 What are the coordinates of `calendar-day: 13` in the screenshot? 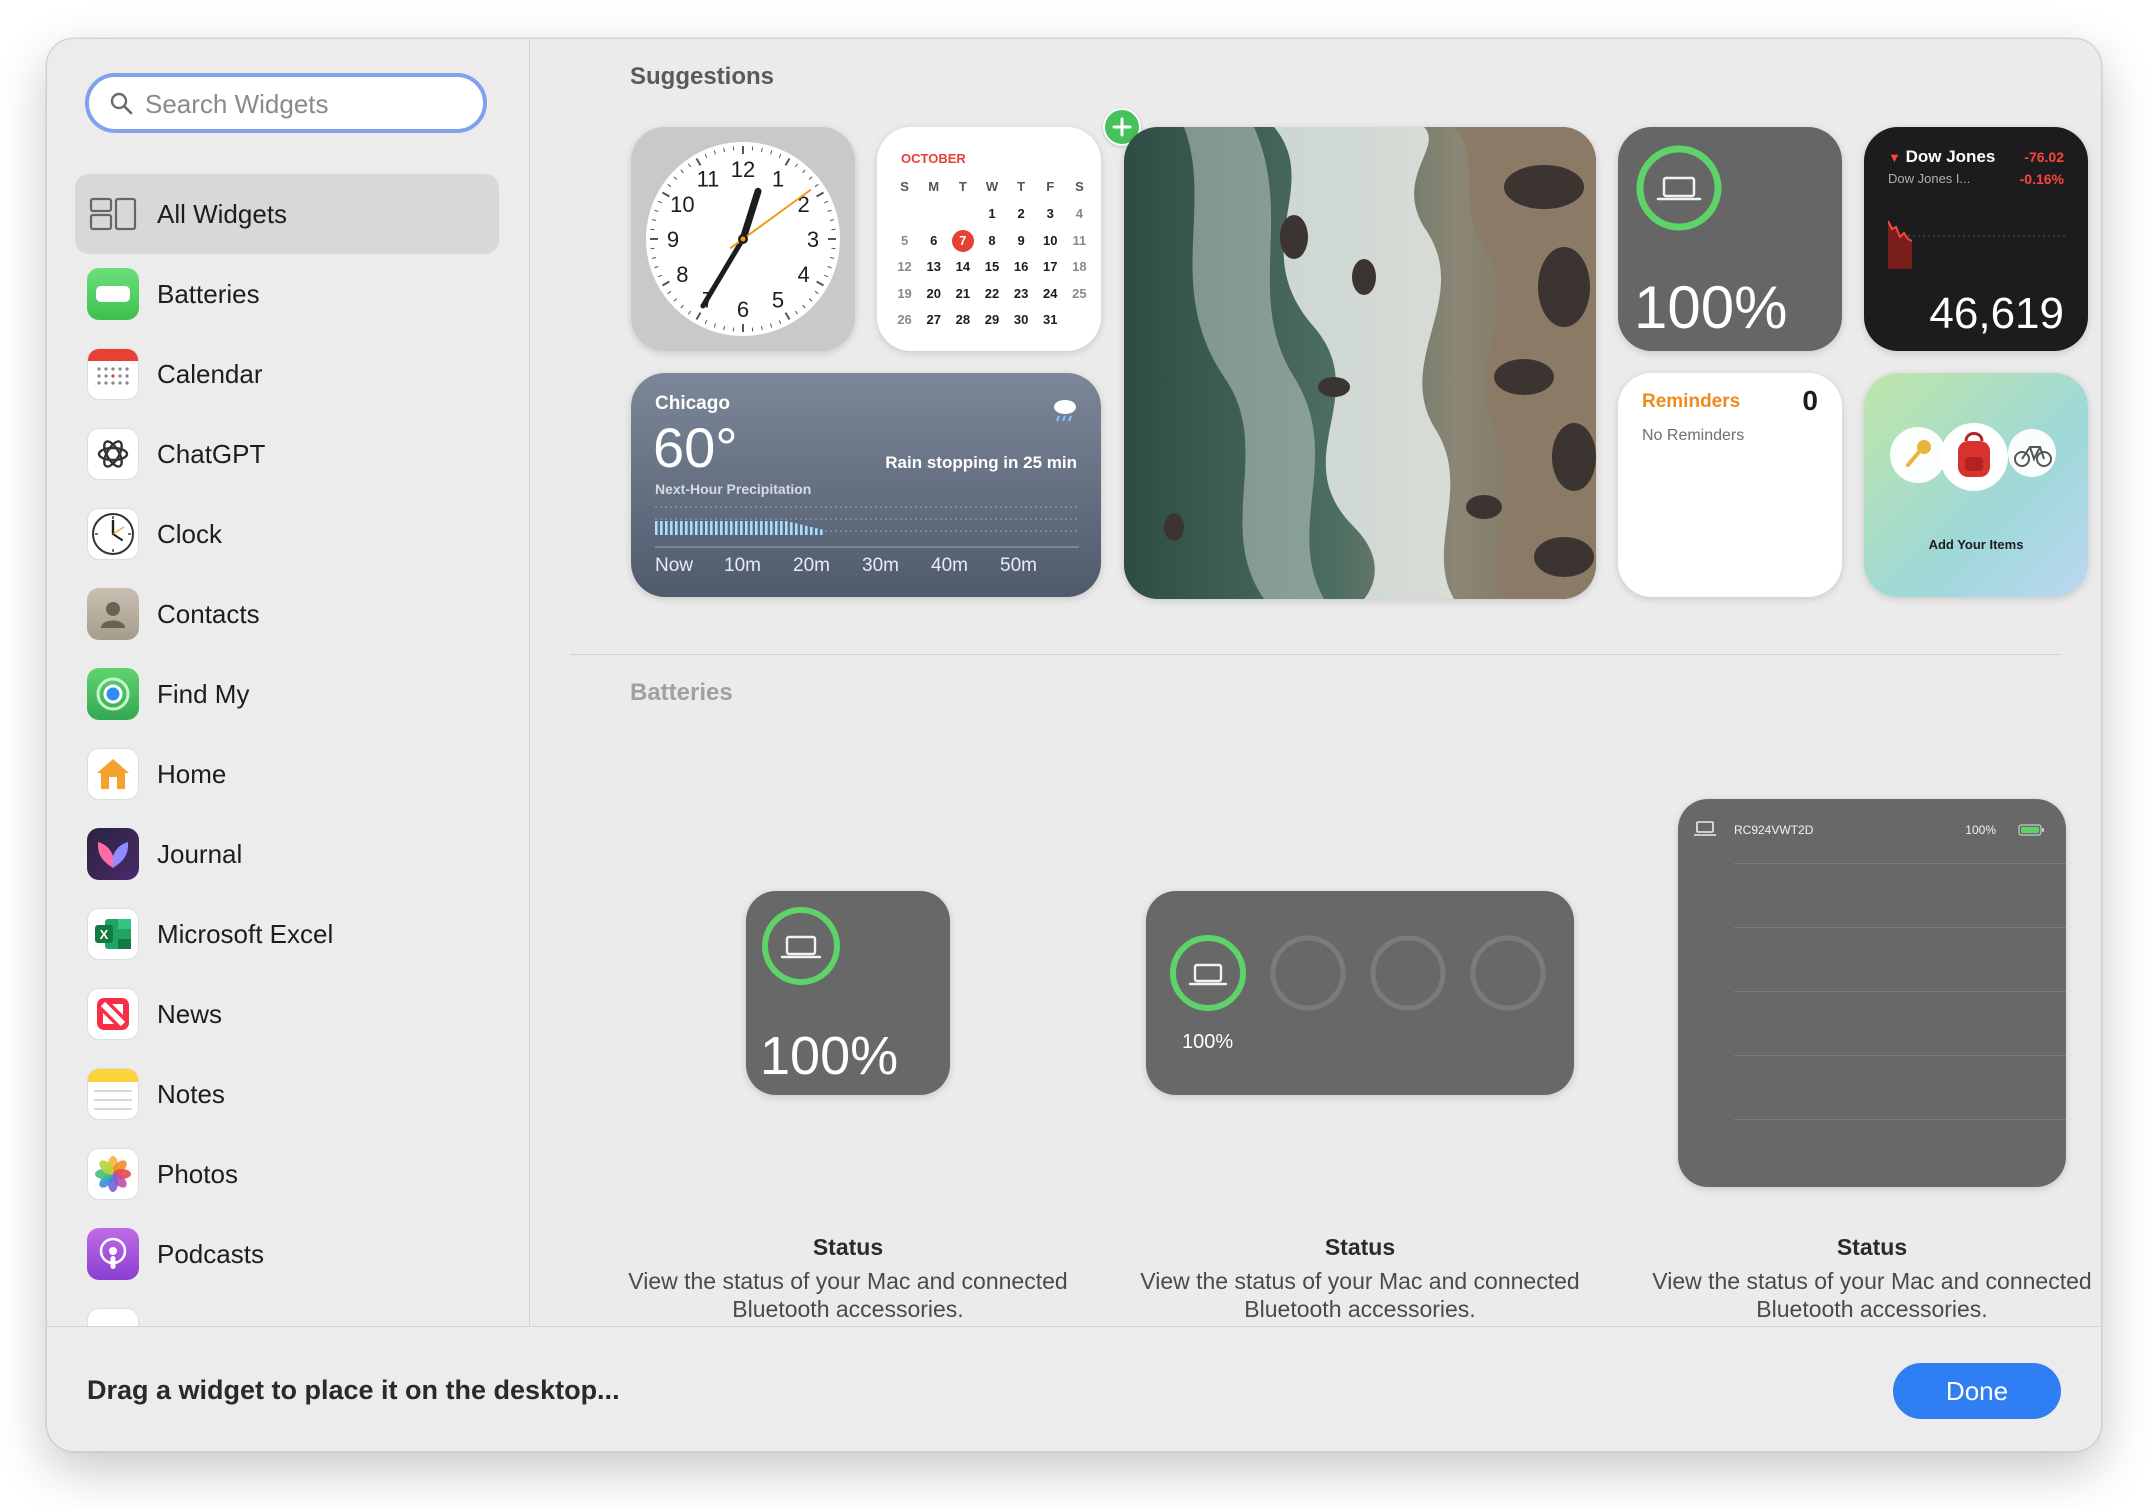 It's located at (933, 266).